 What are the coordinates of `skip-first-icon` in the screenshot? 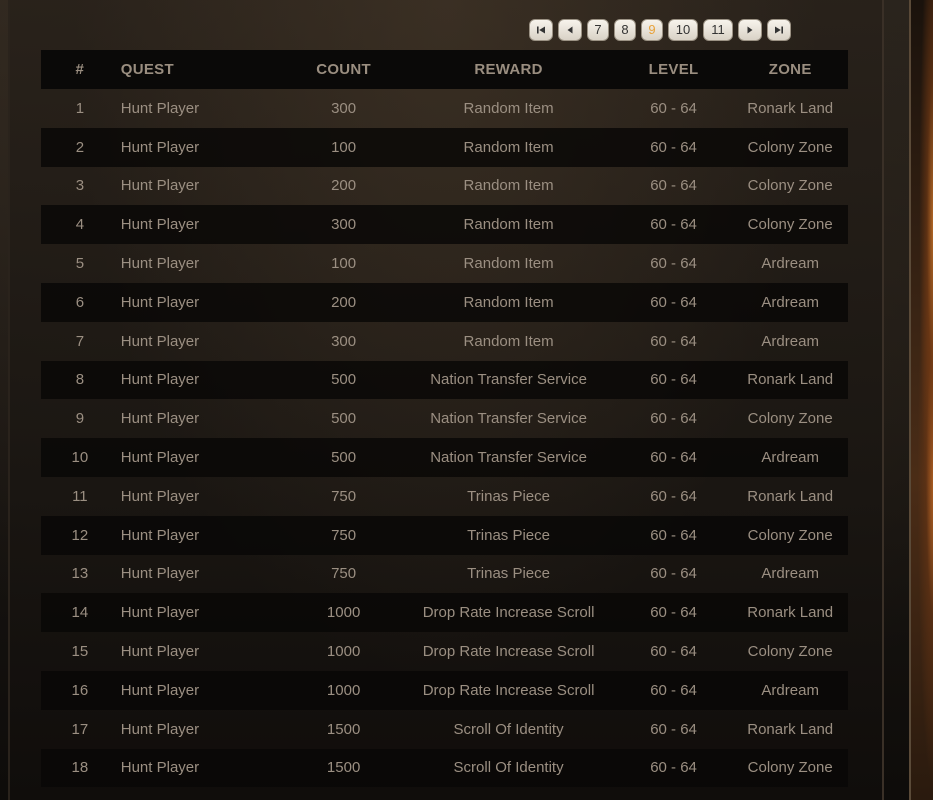 It's located at (541, 30).